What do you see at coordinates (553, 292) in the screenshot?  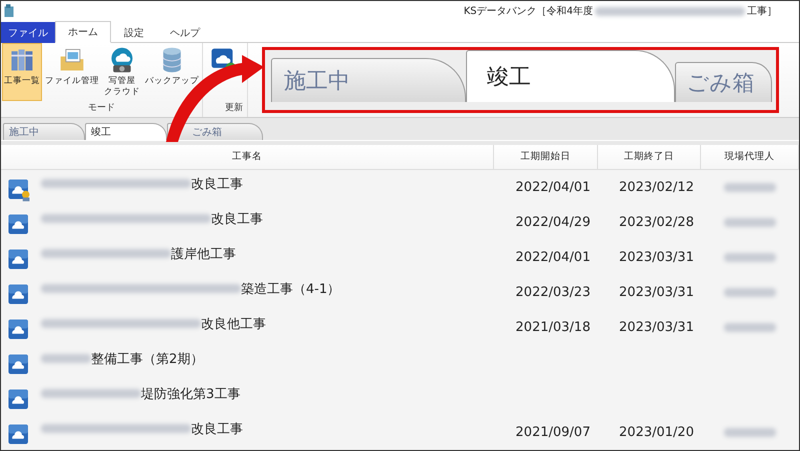 I see `table-cell-text: 2022/03/23` at bounding box center [553, 292].